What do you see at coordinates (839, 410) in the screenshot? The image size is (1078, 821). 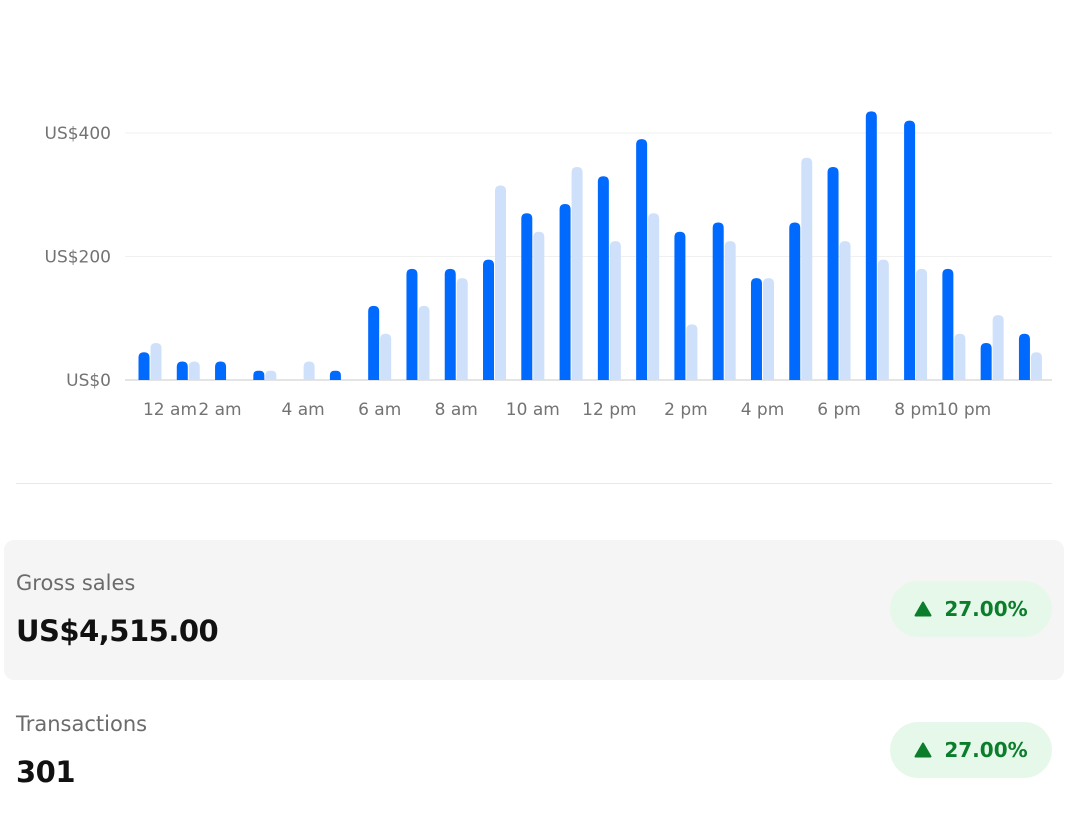 I see `x-tick-label: 6 pm` at bounding box center [839, 410].